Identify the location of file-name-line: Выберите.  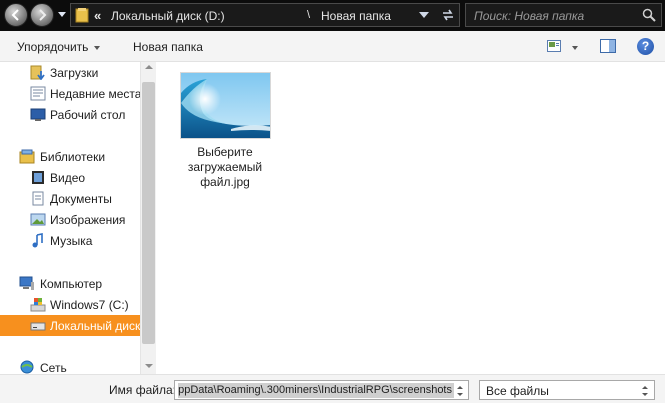
(225, 152).